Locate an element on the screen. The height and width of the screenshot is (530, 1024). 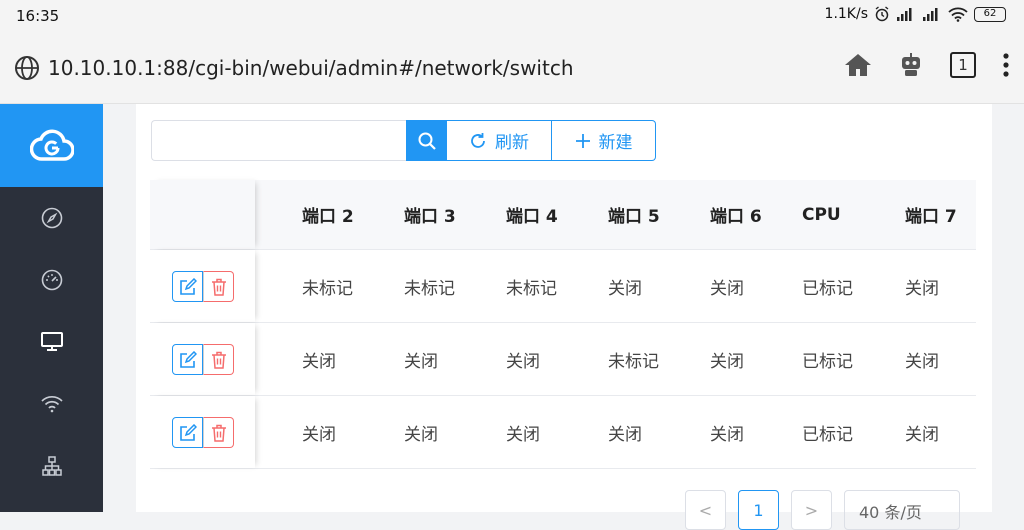
search-button is located at coordinates (426, 140).